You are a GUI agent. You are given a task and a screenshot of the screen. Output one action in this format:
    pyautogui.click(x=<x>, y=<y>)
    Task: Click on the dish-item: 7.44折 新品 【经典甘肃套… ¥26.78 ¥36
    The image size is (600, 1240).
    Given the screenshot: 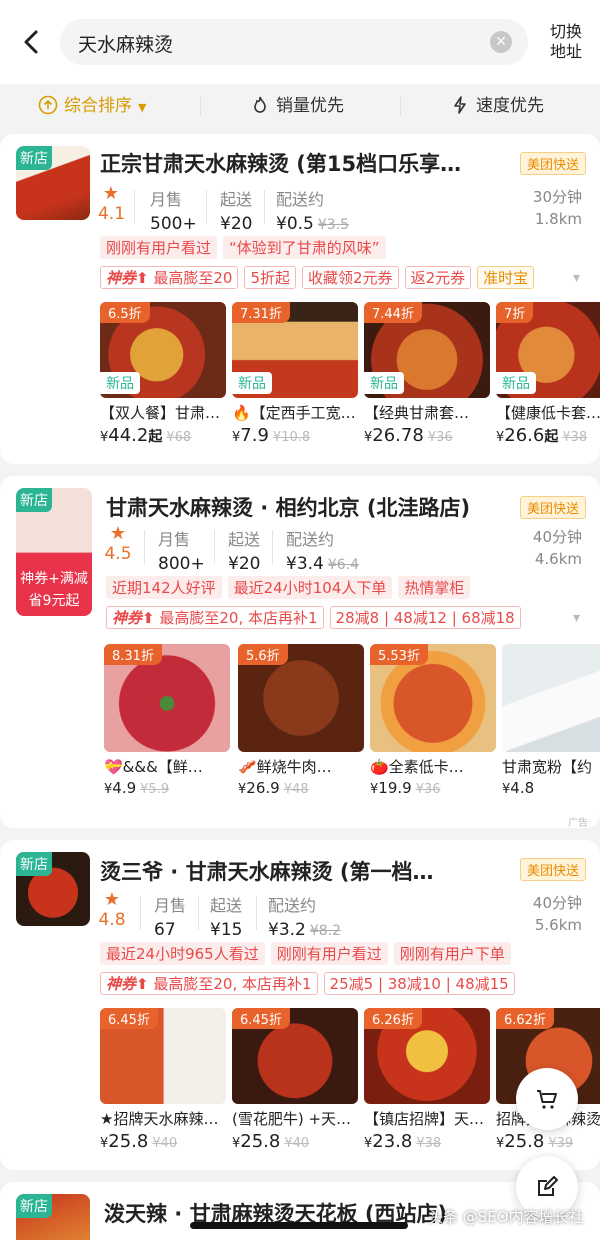 What is the action you would take?
    pyautogui.click(x=427, y=374)
    